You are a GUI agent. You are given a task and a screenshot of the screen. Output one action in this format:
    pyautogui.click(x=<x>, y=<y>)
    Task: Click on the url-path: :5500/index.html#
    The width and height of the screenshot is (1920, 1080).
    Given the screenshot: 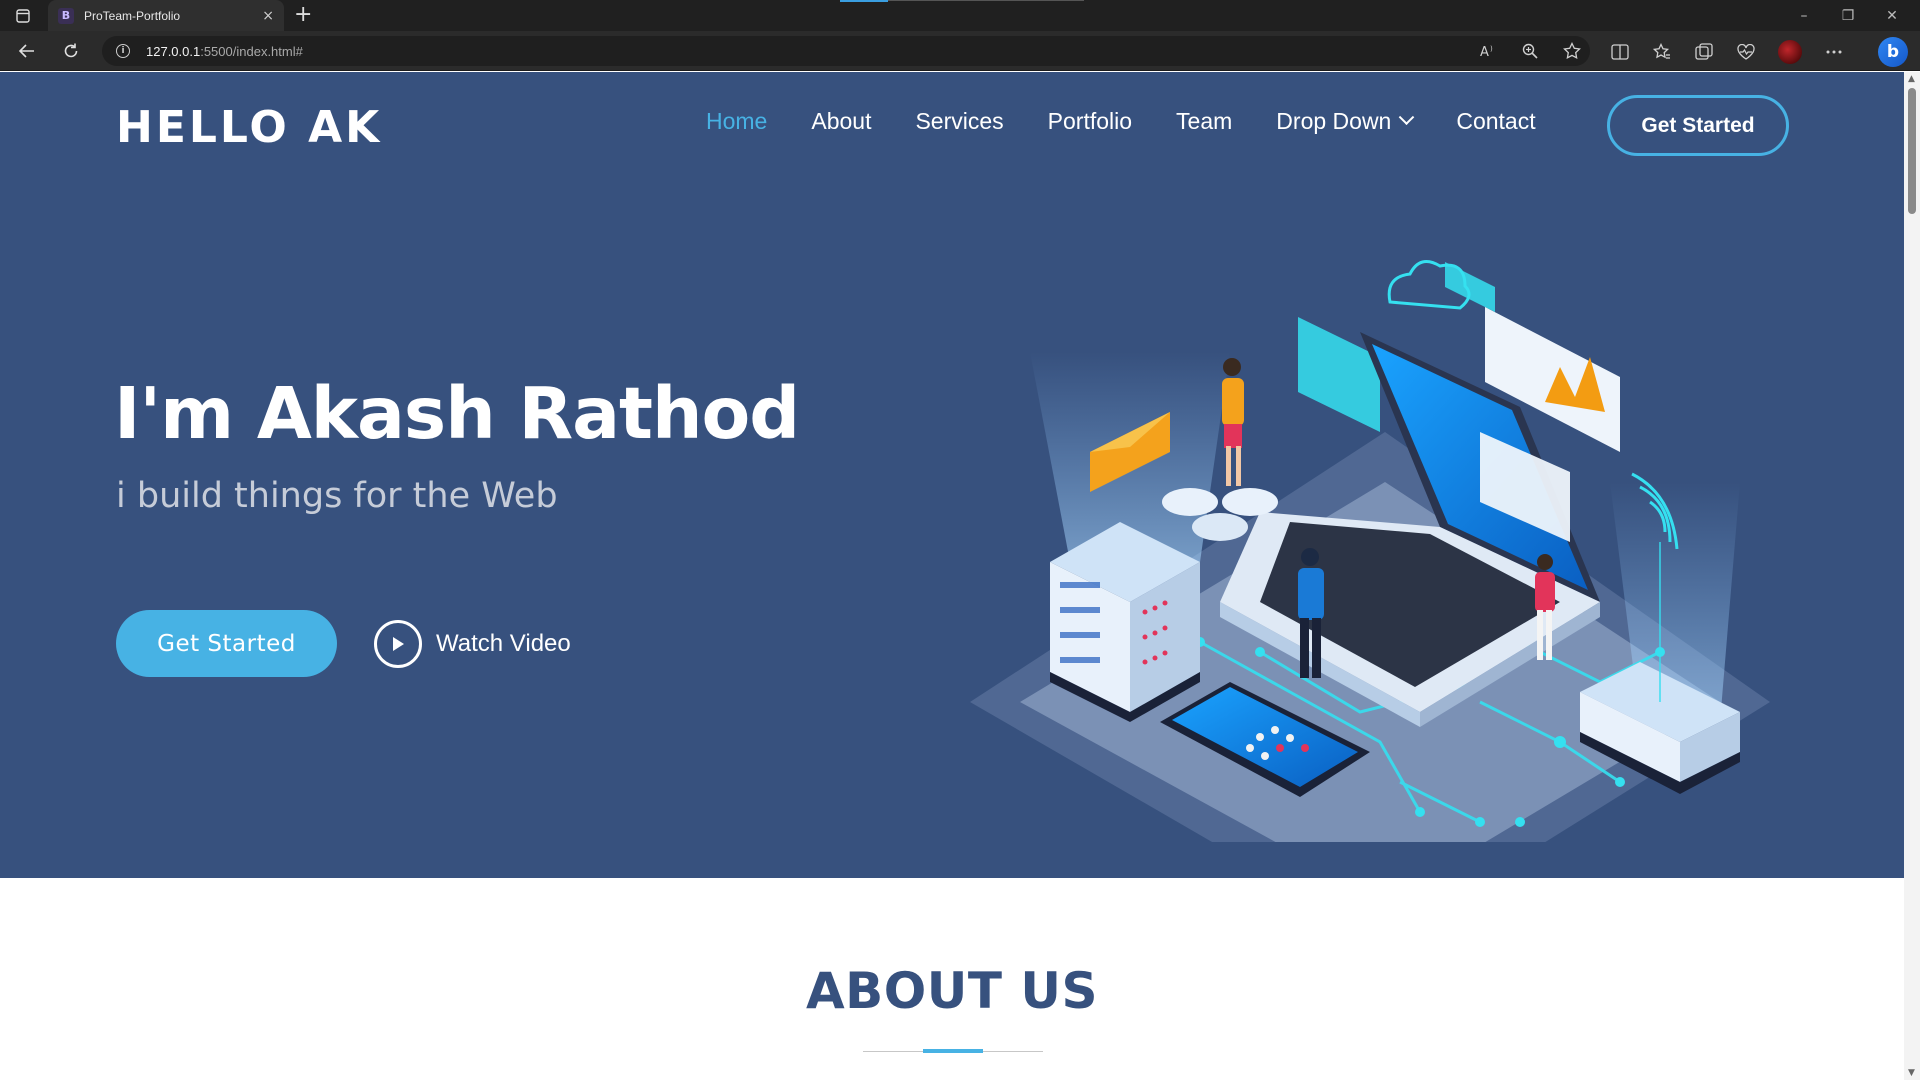 What is the action you would take?
    pyautogui.click(x=251, y=51)
    